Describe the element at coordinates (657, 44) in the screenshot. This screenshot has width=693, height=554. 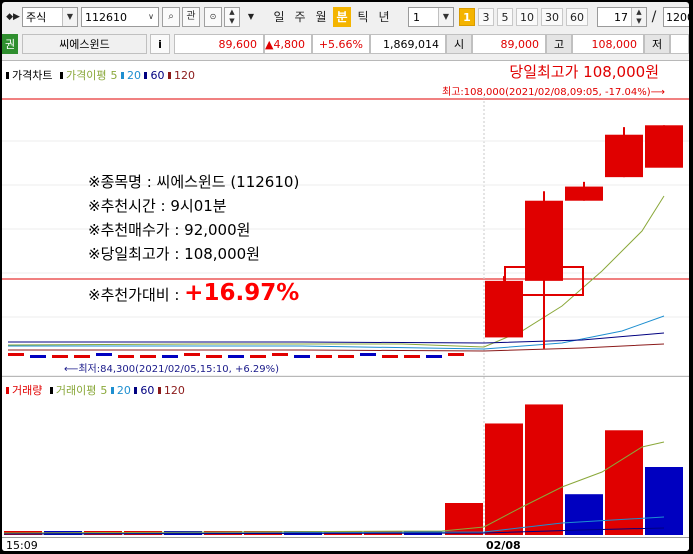
I see `low-label: 저` at that location.